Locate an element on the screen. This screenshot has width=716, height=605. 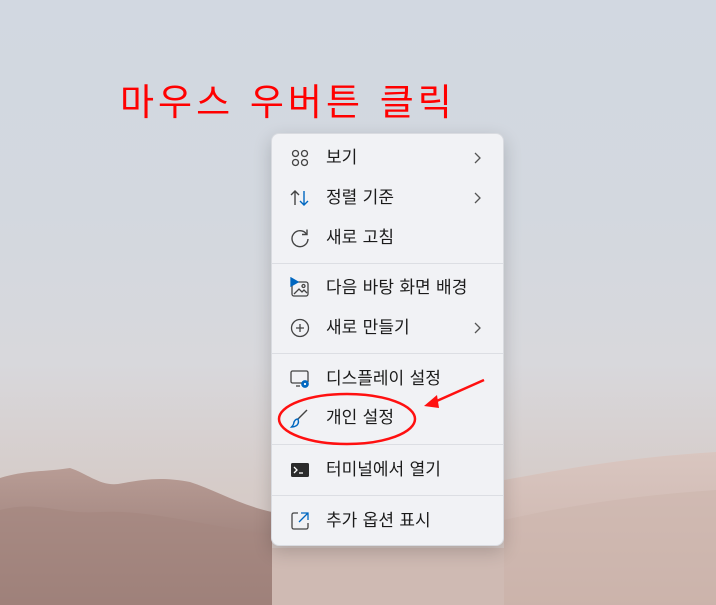
menu-item-refresh: 새로 고침 is located at coordinates (387, 237).